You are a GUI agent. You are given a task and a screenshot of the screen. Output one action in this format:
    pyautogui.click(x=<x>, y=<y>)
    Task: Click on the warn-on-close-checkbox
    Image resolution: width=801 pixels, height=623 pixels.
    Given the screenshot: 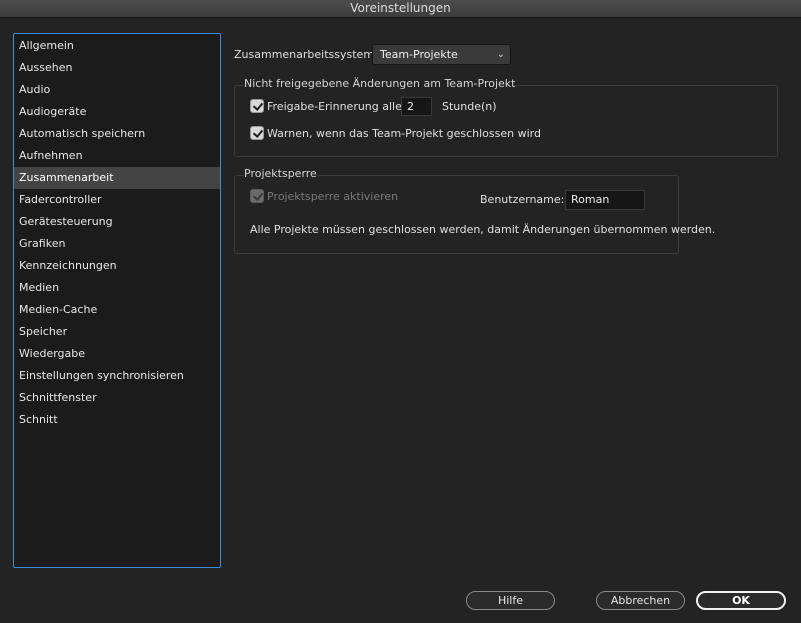 What is the action you would take?
    pyautogui.click(x=257, y=133)
    